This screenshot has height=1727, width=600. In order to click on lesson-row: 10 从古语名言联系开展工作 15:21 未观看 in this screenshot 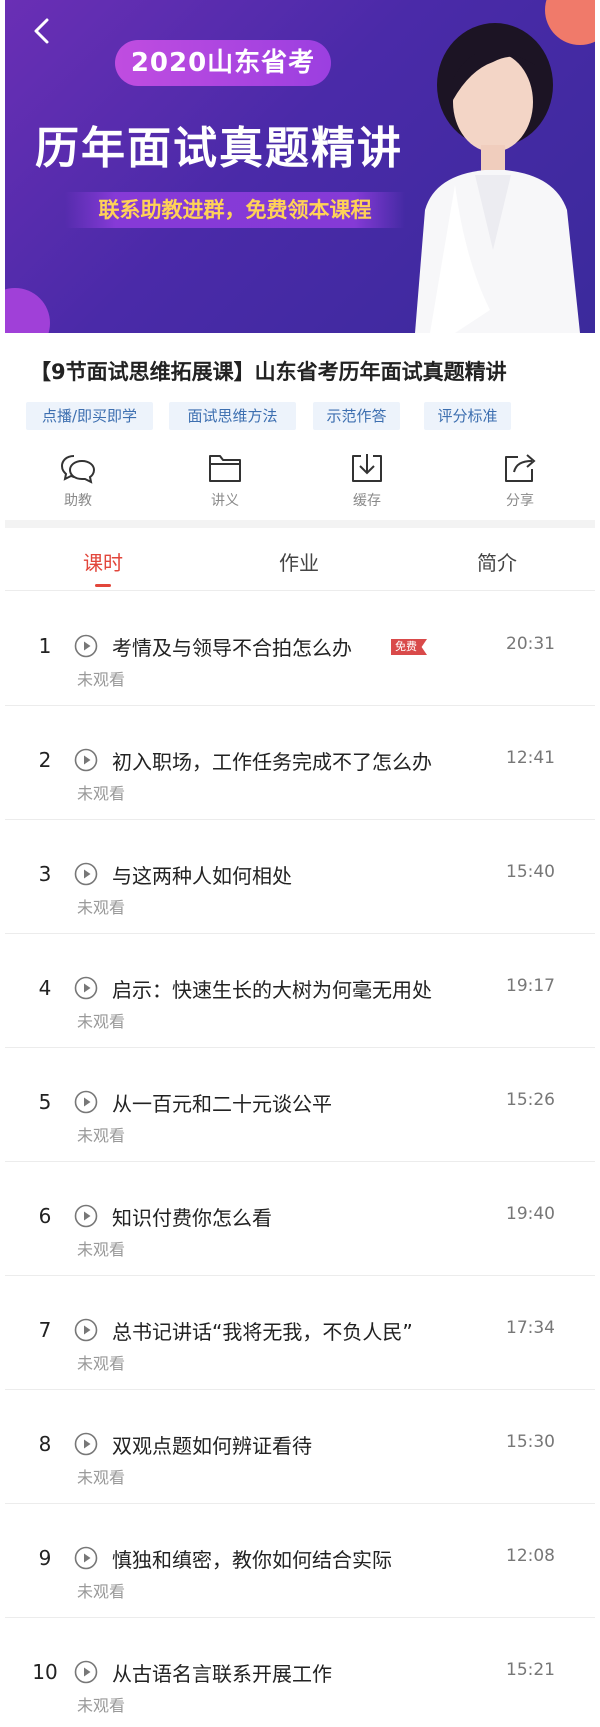, I will do `click(300, 1672)`.